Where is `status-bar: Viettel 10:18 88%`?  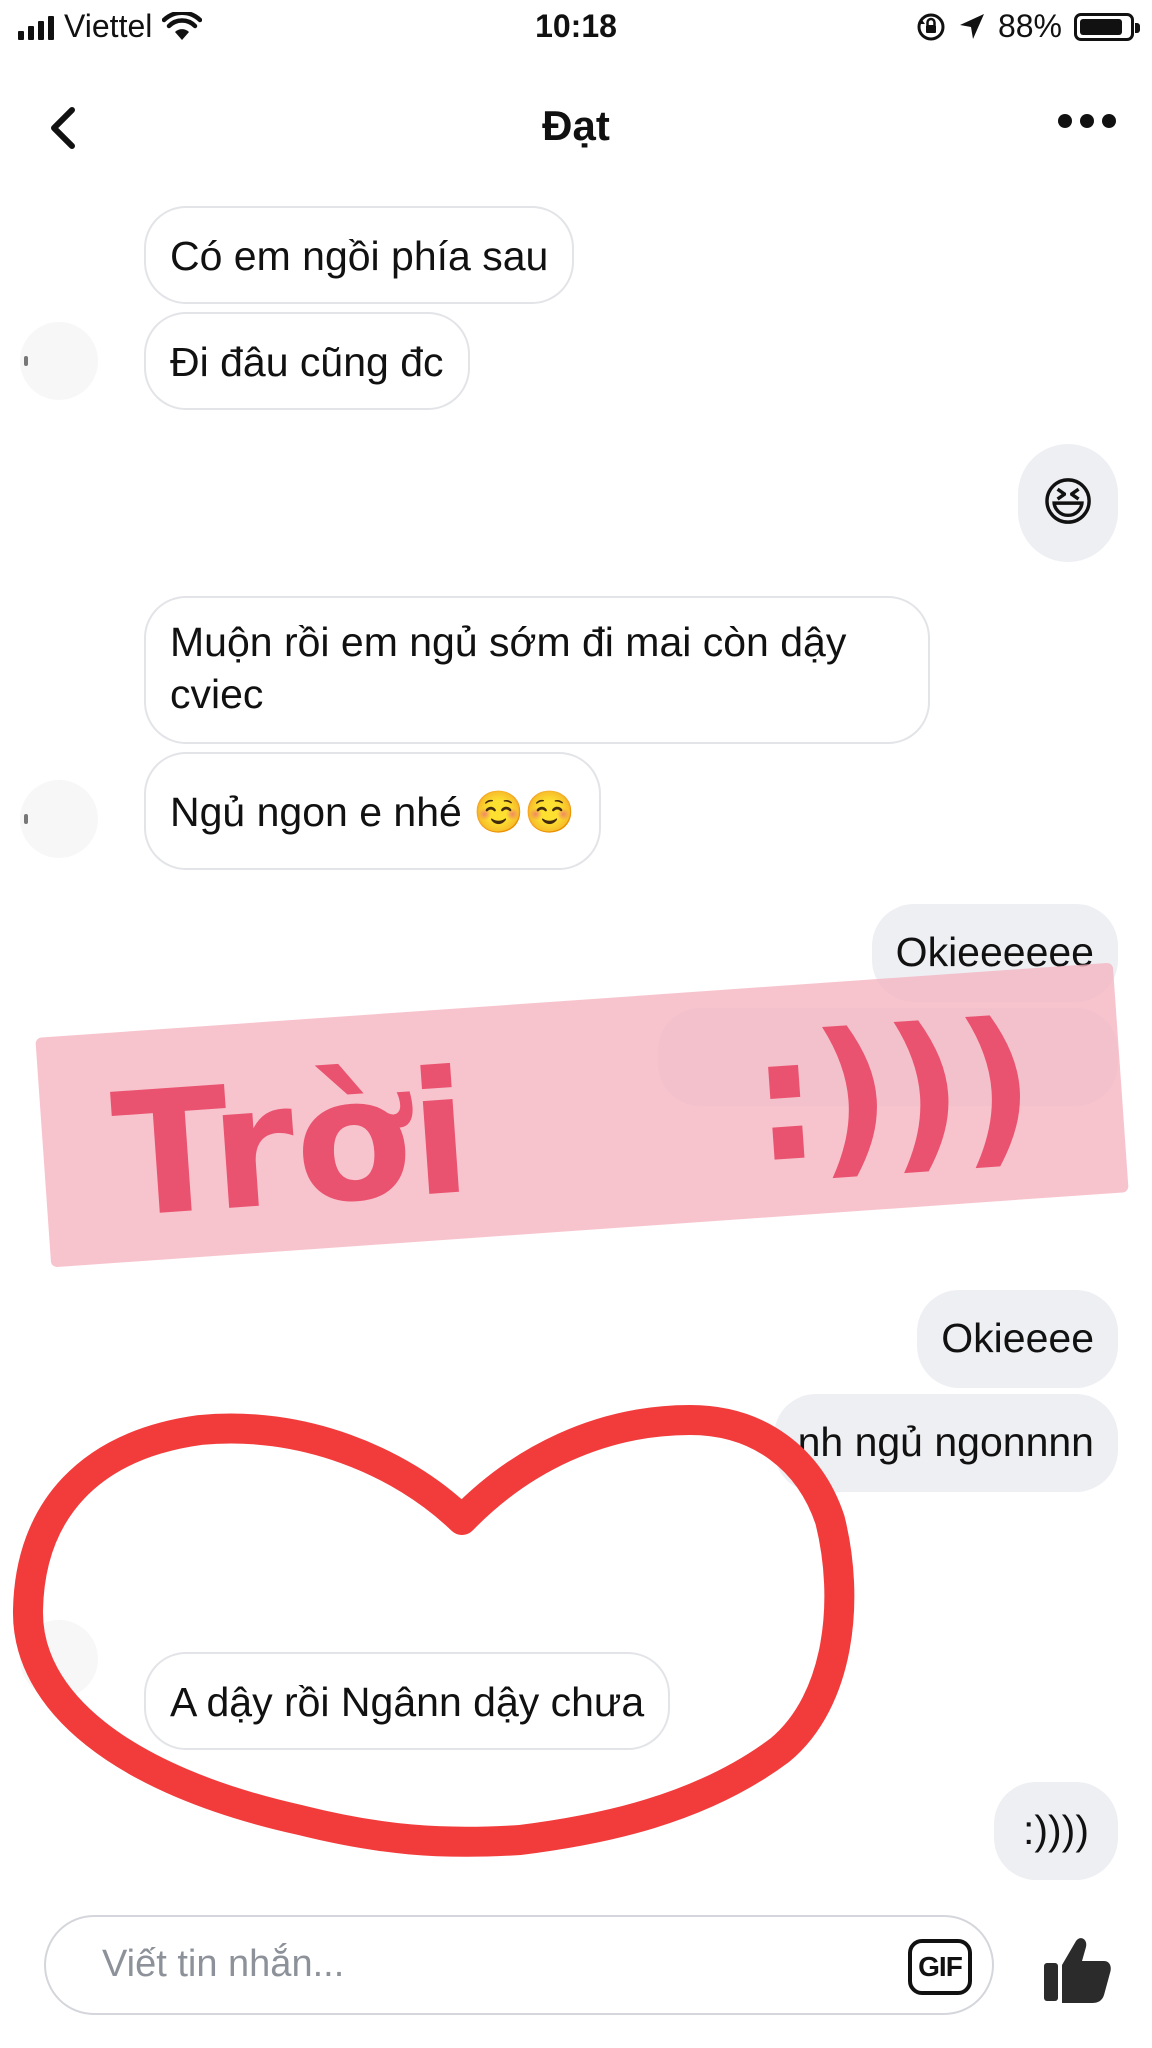
status-bar: Viettel 10:18 88% is located at coordinates (576, 29).